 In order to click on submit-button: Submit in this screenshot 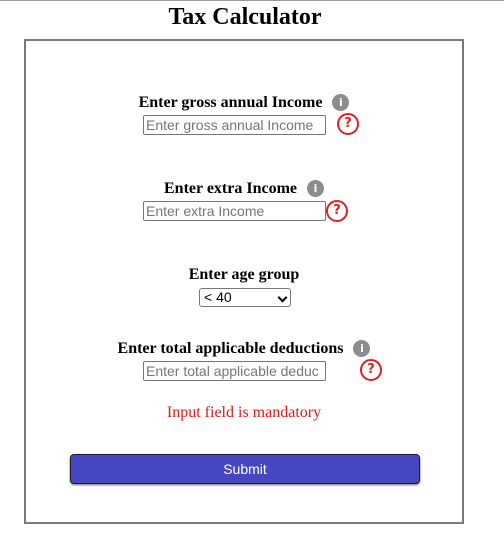, I will do `click(245, 469)`.